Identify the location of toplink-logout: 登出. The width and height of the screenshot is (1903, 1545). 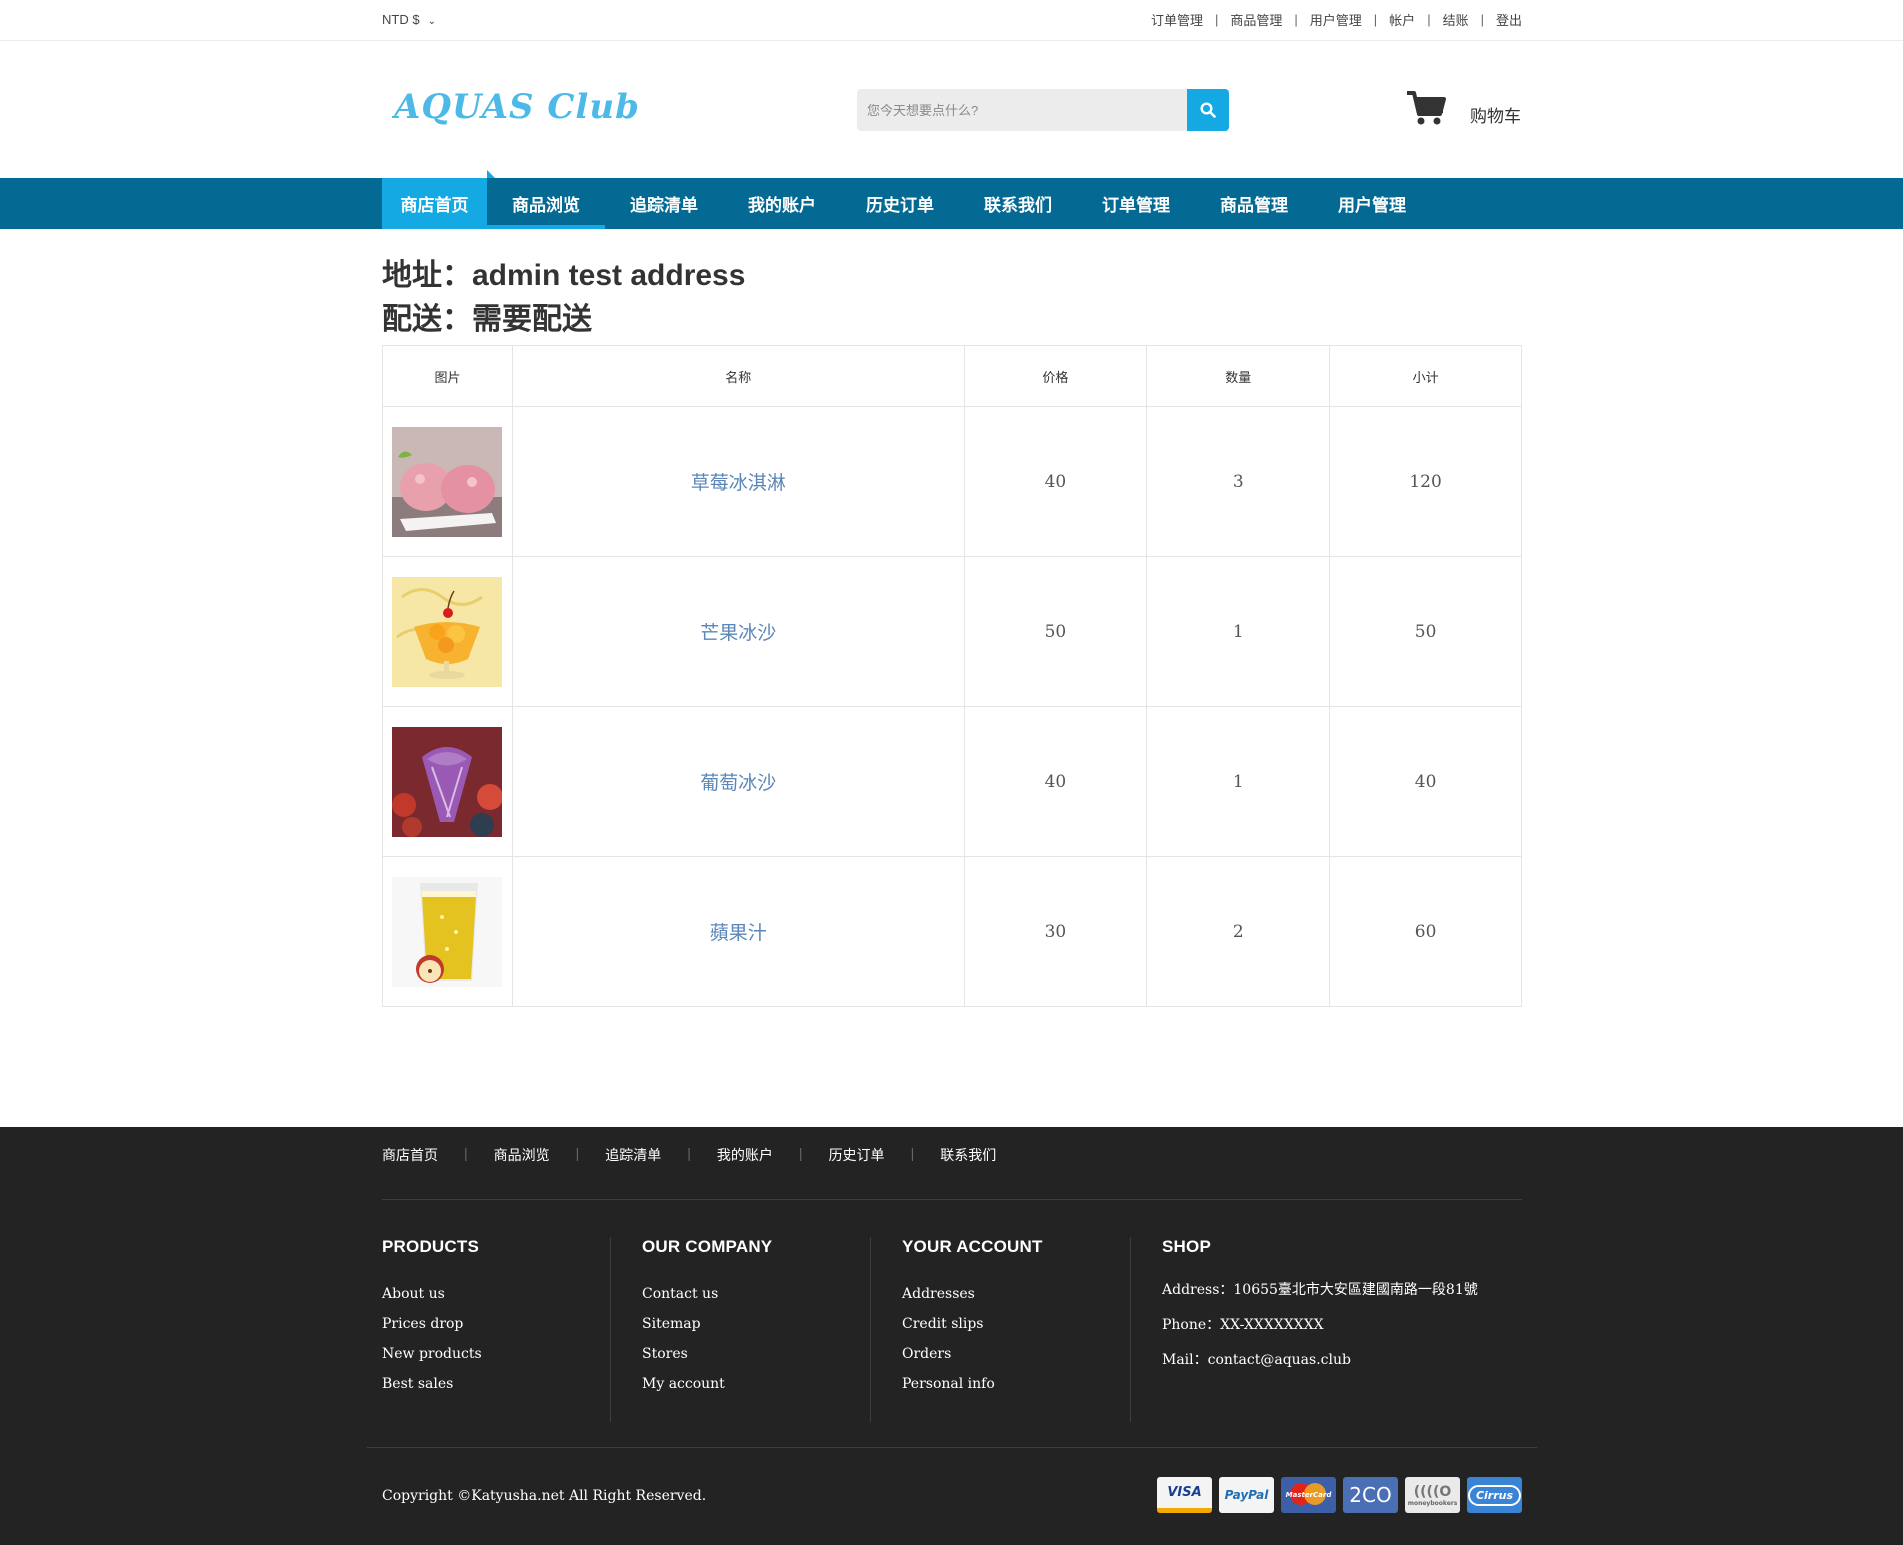
(1509, 19).